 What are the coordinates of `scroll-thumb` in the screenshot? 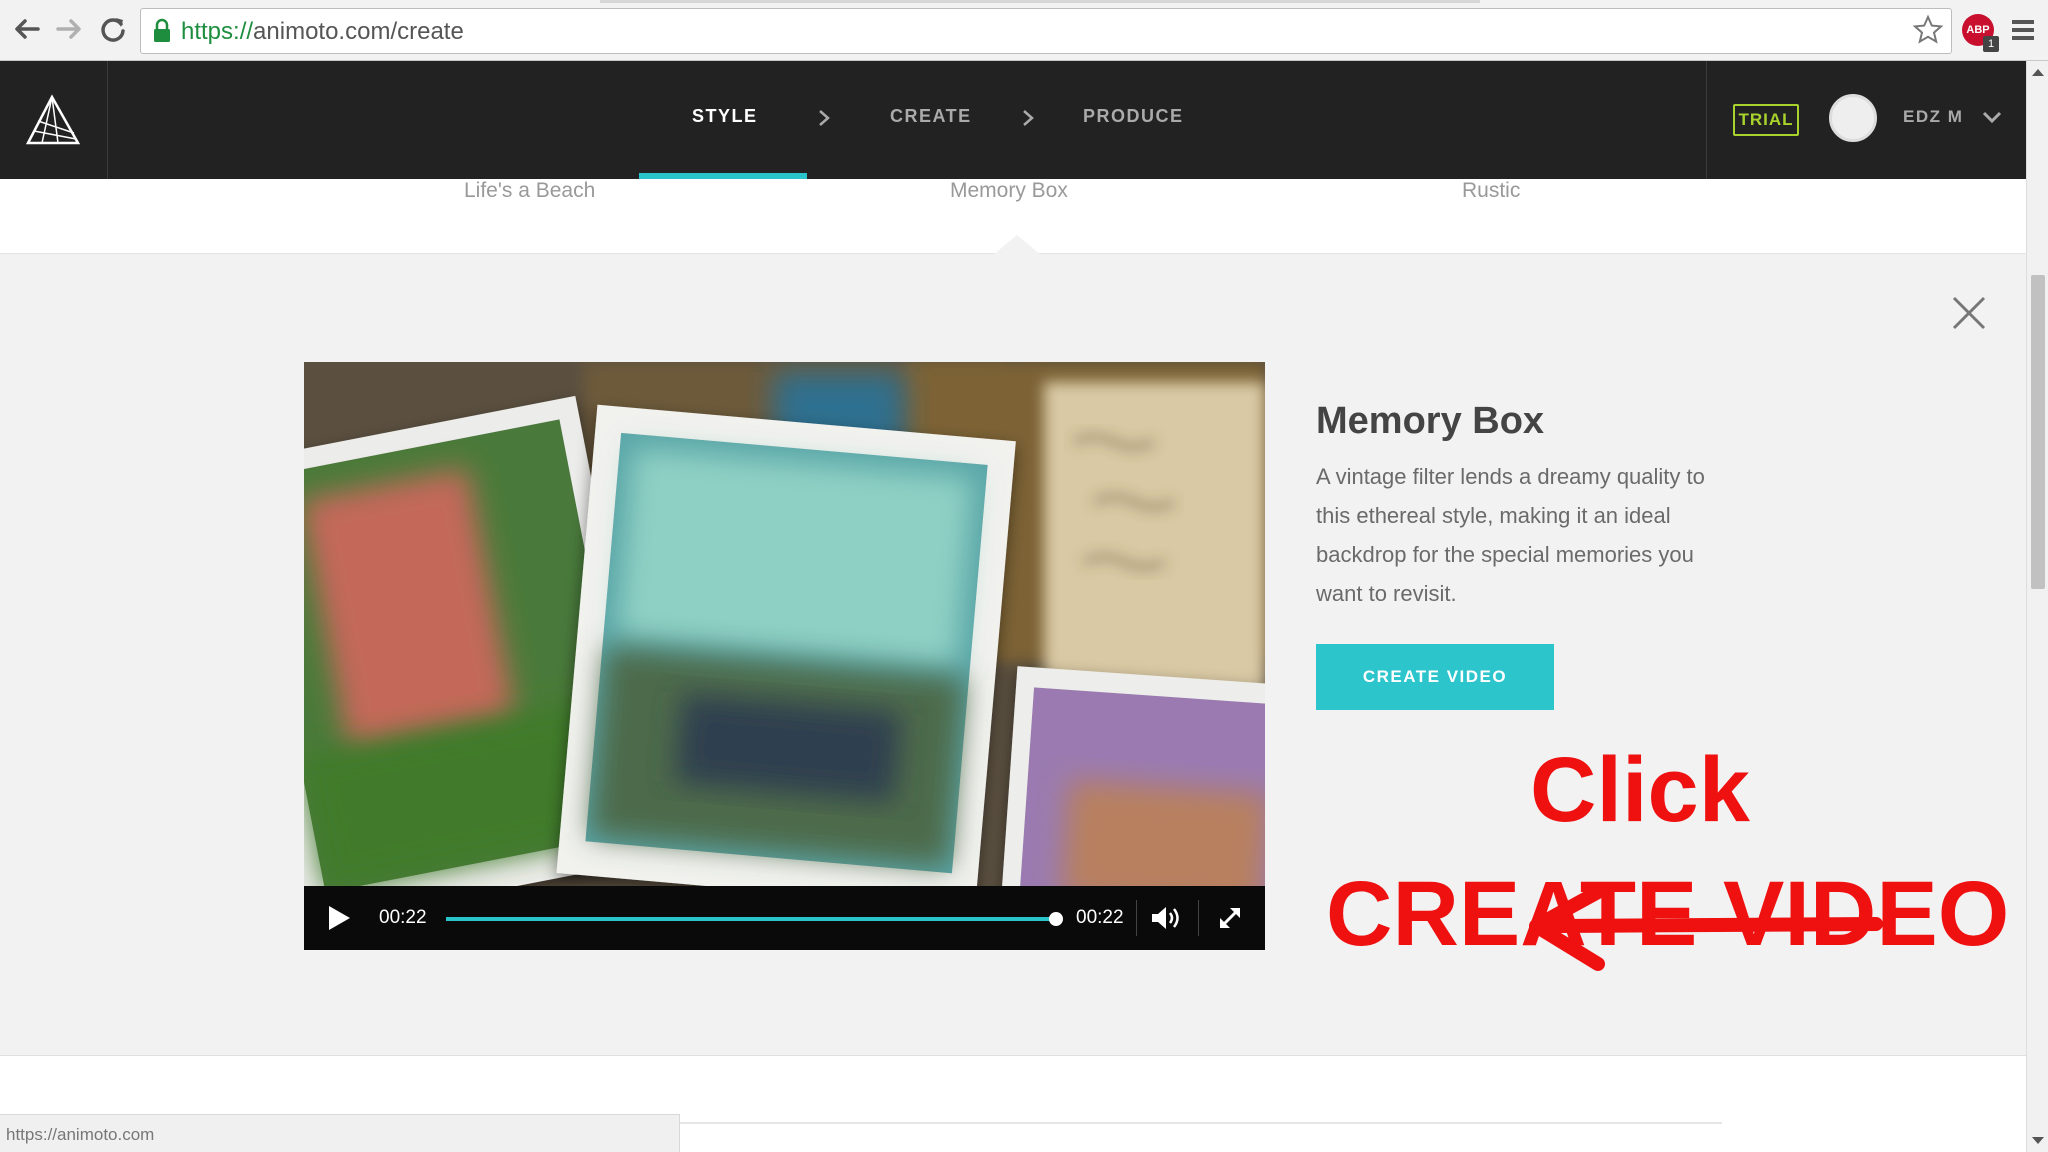 It's located at (2038, 432).